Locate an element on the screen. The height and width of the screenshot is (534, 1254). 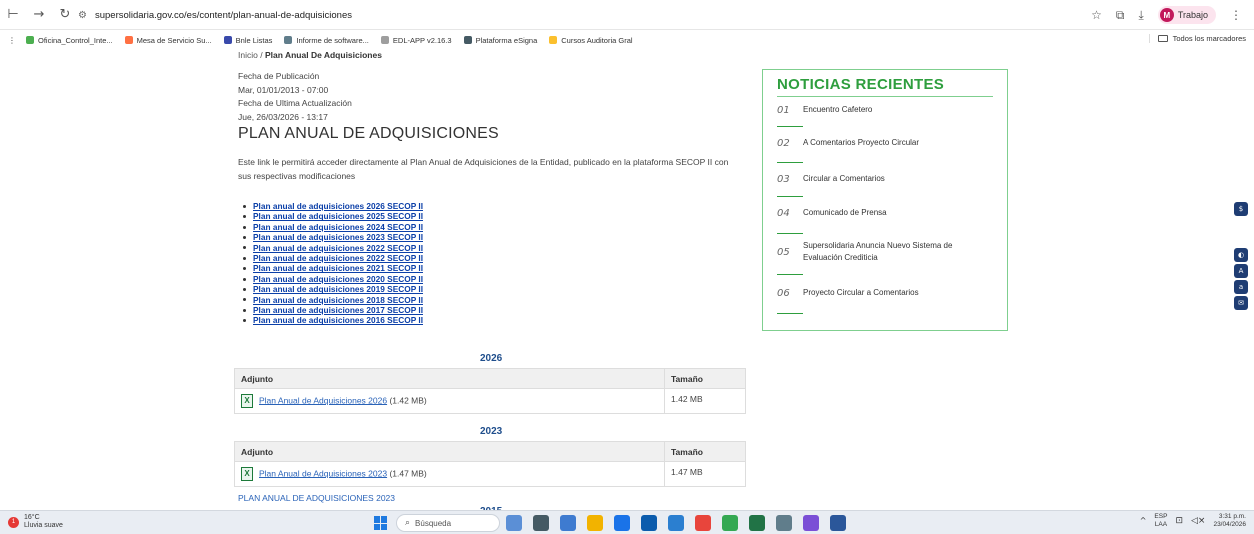
news-number: 06 is located at coordinates (783, 293).